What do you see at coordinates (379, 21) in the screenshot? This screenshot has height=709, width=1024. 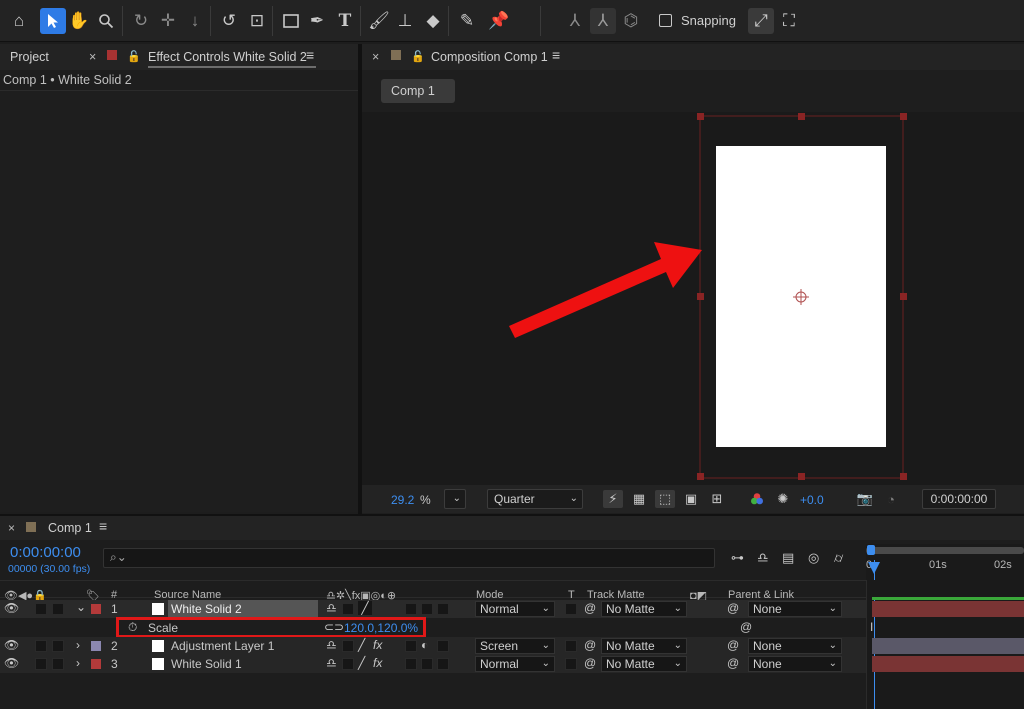 I see `brush-tool-icon: 🖌` at bounding box center [379, 21].